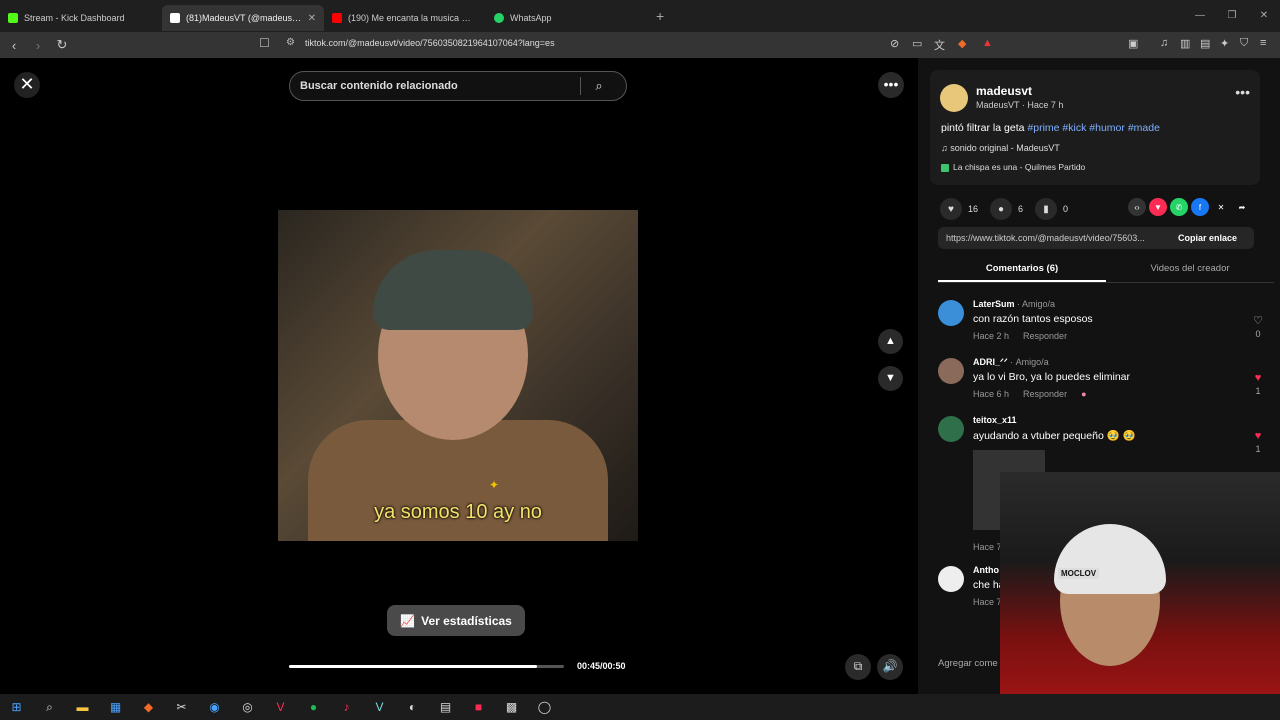 Image resolution: width=1280 pixels, height=720 pixels. Describe the element at coordinates (891, 85) in the screenshot. I see `more-options-button: •••` at that location.